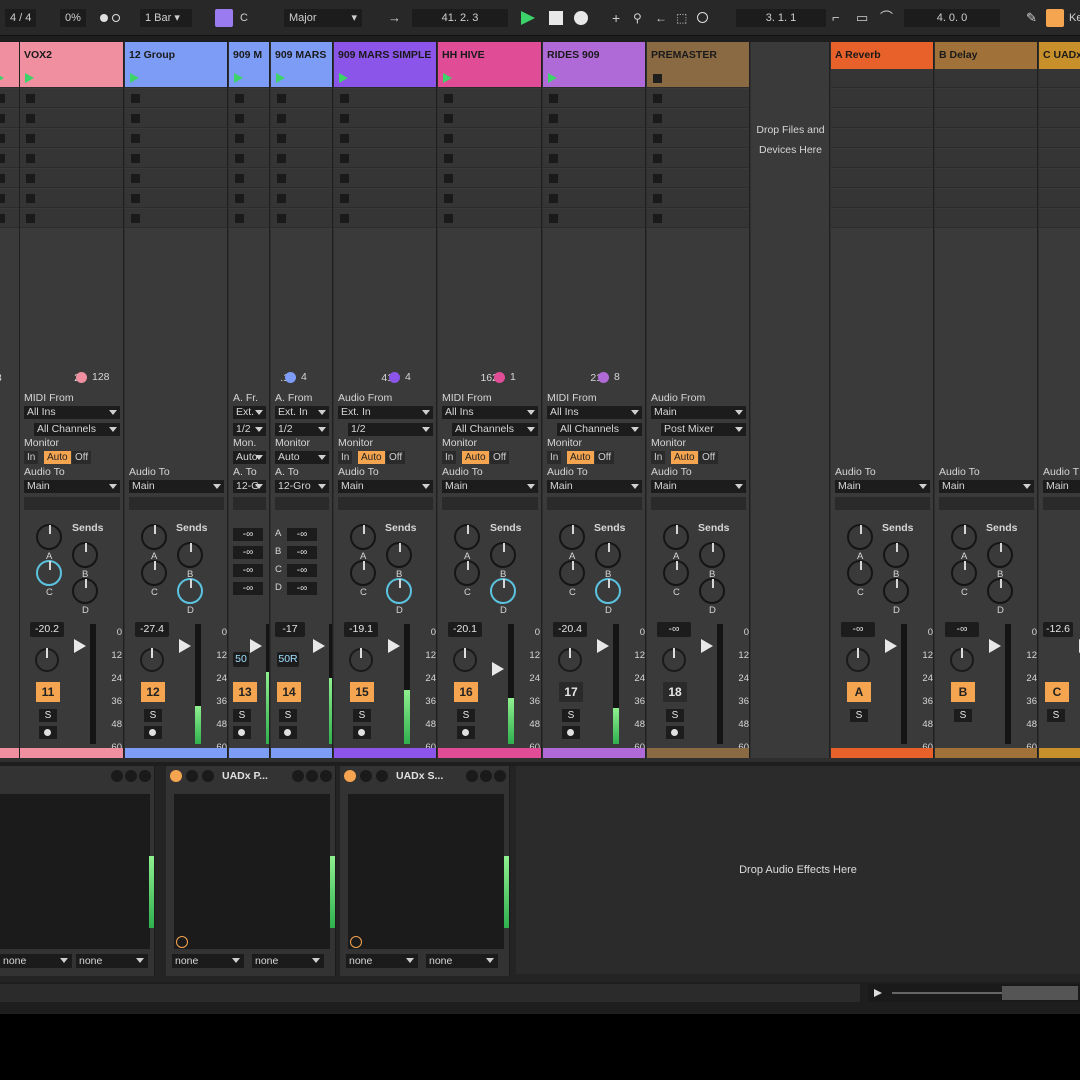 This screenshot has width=1080, height=1080. Describe the element at coordinates (608, 555) in the screenshot. I see `send-b-knob` at that location.